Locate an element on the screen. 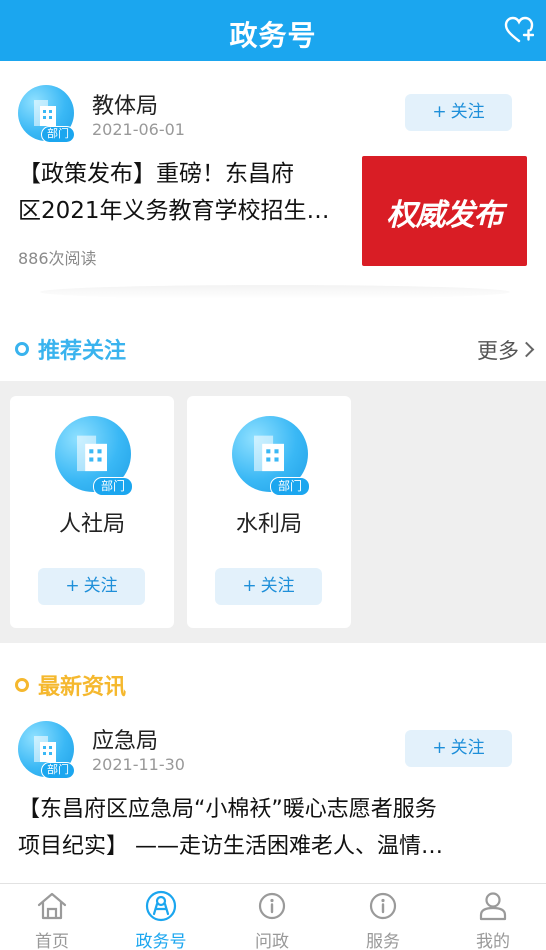 This screenshot has width=546, height=950. top-bar: 政务号 is located at coordinates (273, 30).